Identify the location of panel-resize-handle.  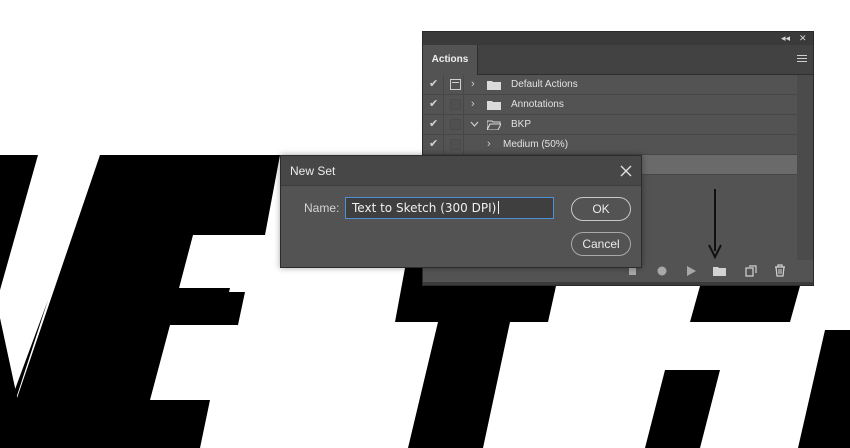
(618, 283).